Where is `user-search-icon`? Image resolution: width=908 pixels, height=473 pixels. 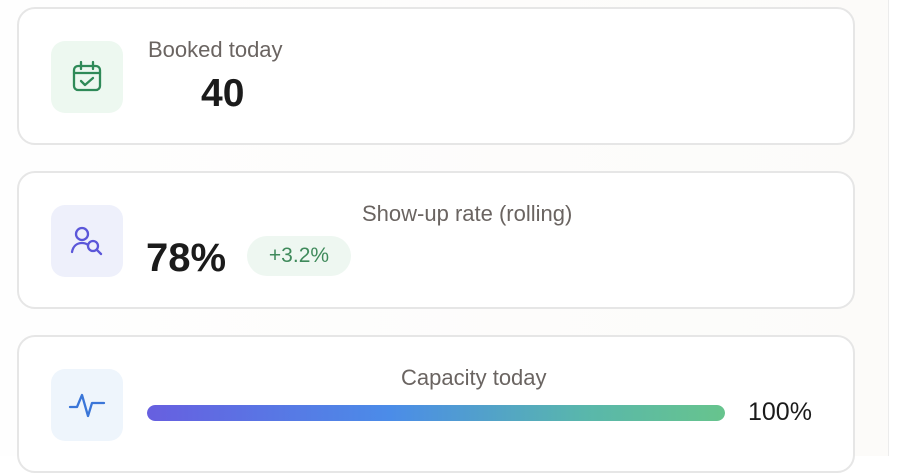
user-search-icon is located at coordinates (86, 241).